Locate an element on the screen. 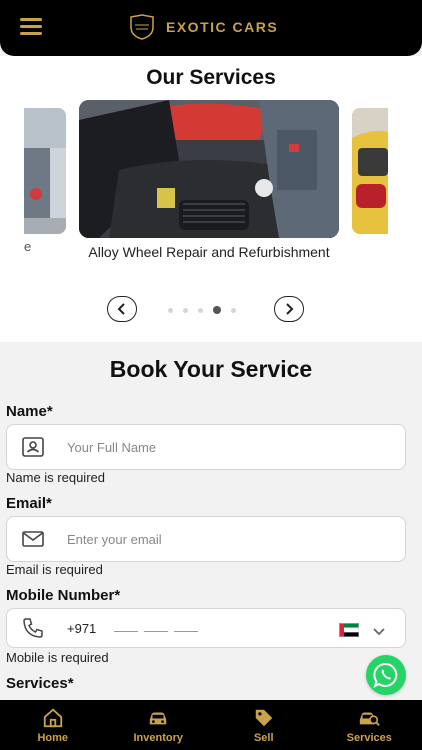 The image size is (422, 750). nav-inventory-label: Inventory is located at coordinates (158, 737).